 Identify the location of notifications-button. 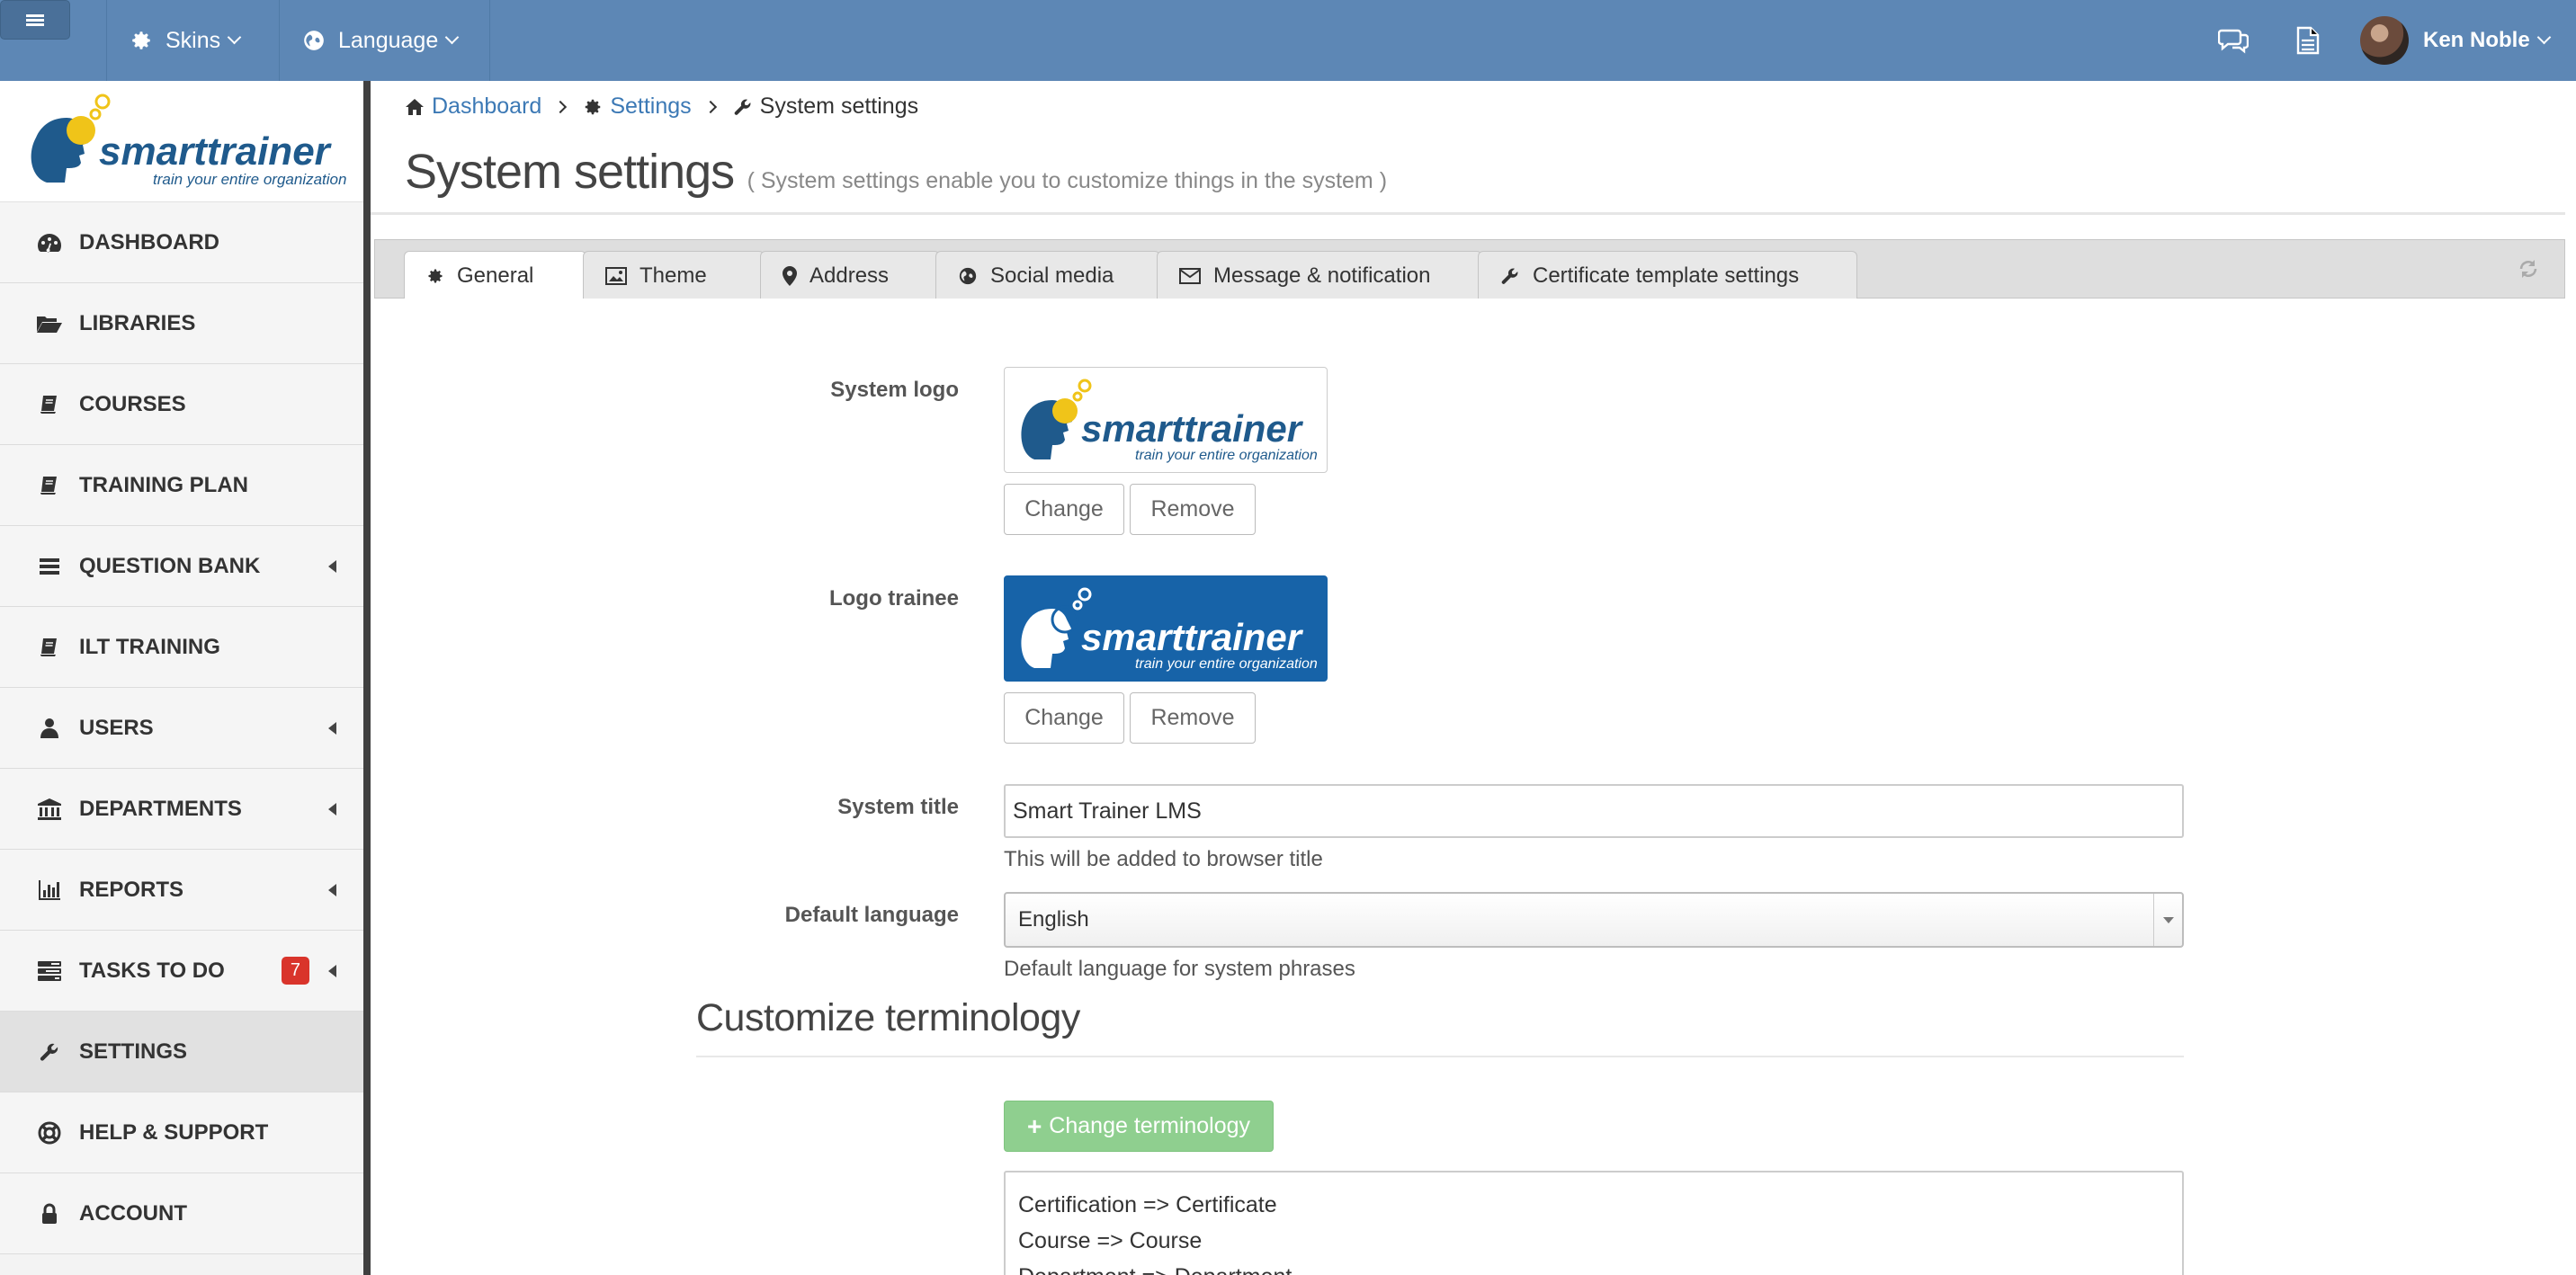
(2314, 40).